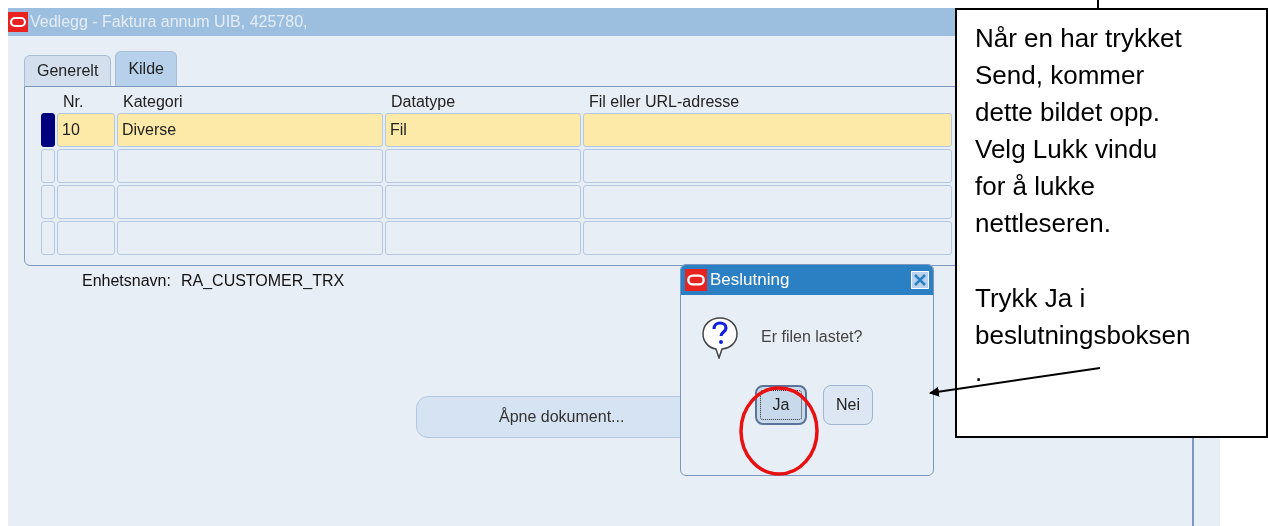  What do you see at coordinates (1083, 317) in the screenshot?
I see `callout-text: Trykk Ja i beslutningsboksen` at bounding box center [1083, 317].